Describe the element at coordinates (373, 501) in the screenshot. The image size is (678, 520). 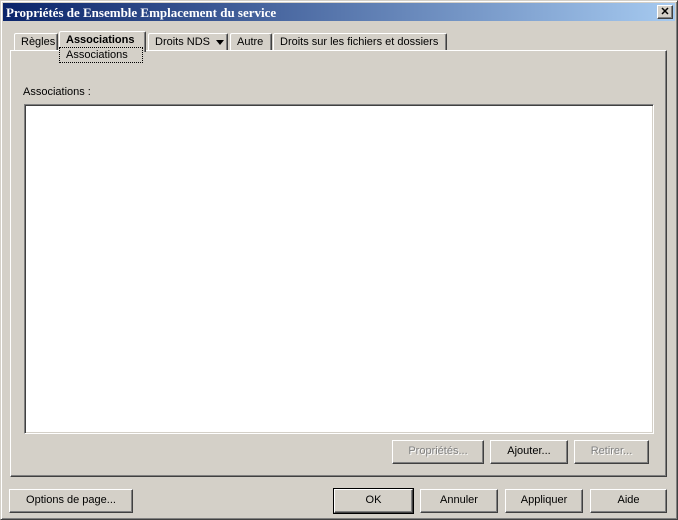
I see `ok-button: OK` at that location.